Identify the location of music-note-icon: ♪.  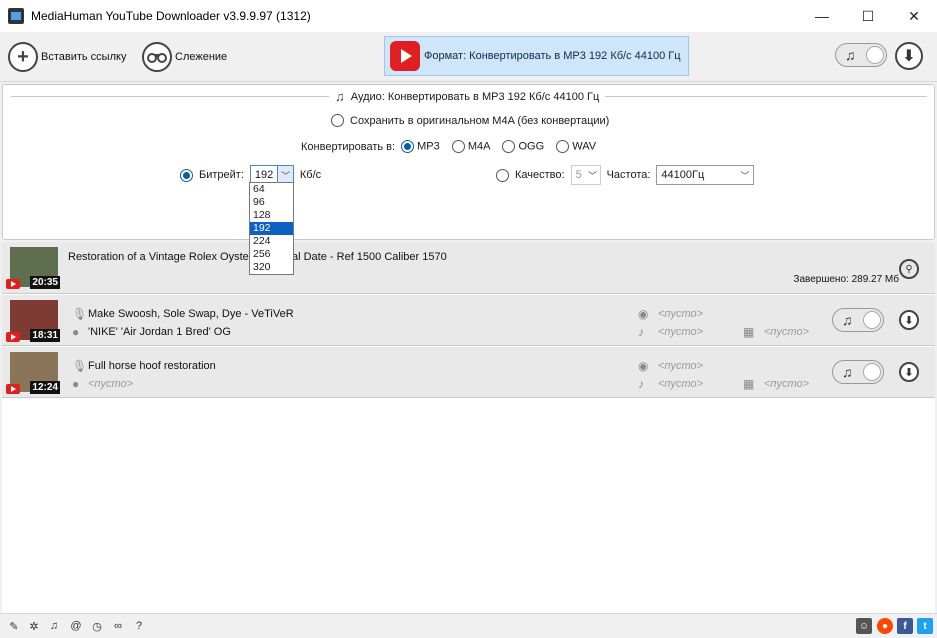
(641, 384).